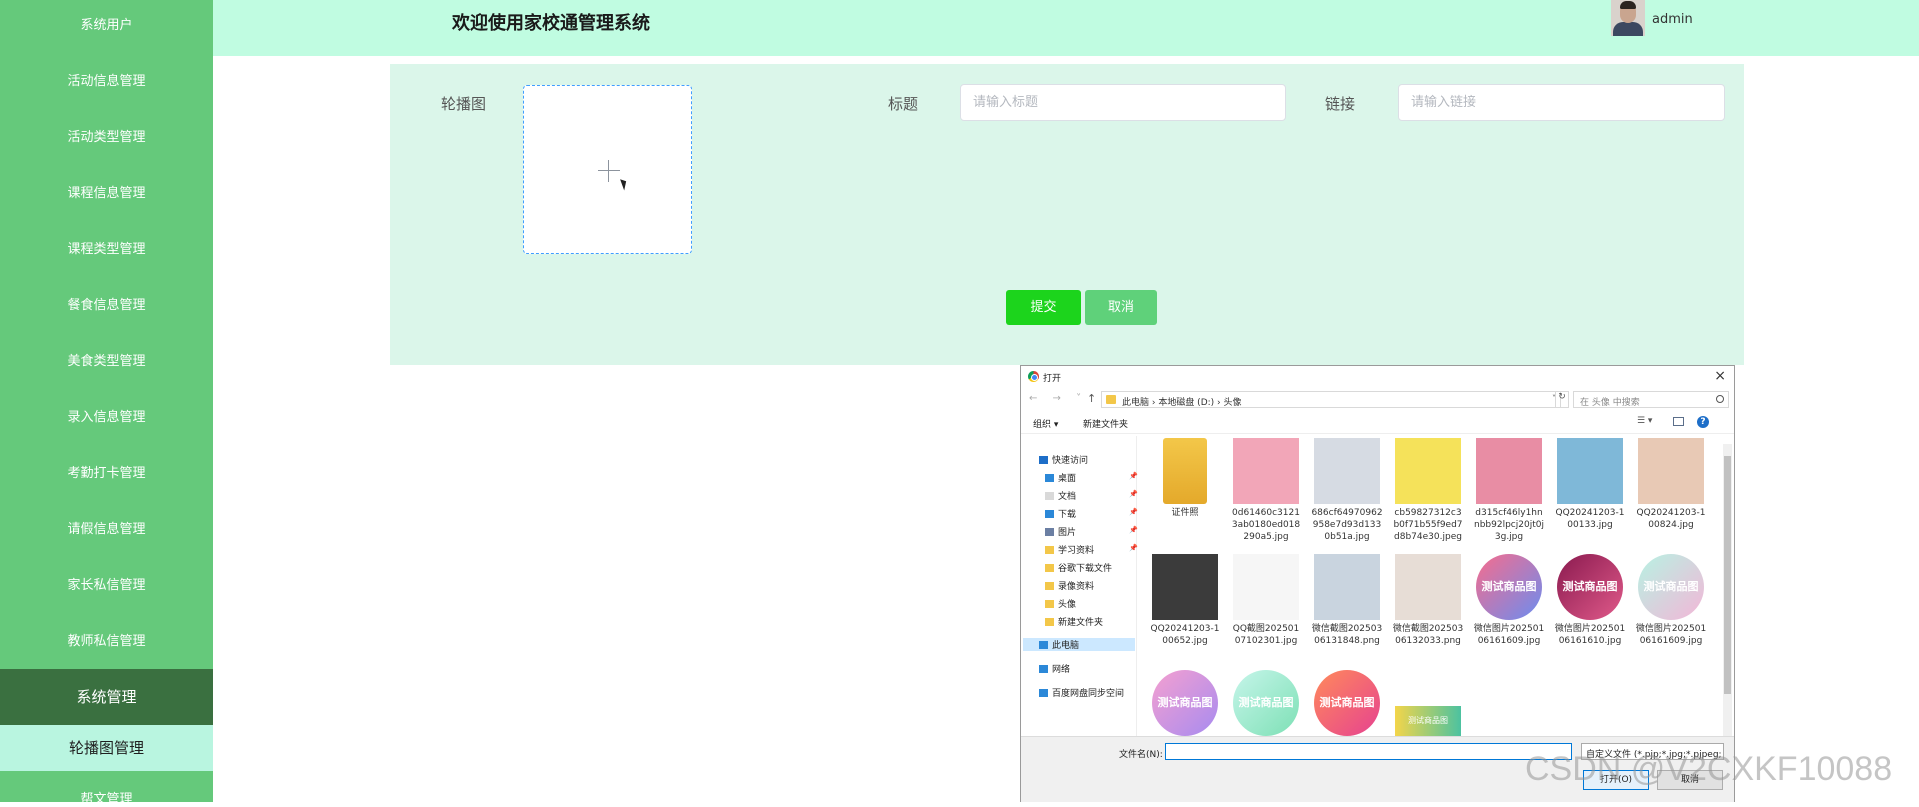 The image size is (1919, 807). What do you see at coordinates (1054, 668) in the screenshot?
I see `tree-item: 网络` at bounding box center [1054, 668].